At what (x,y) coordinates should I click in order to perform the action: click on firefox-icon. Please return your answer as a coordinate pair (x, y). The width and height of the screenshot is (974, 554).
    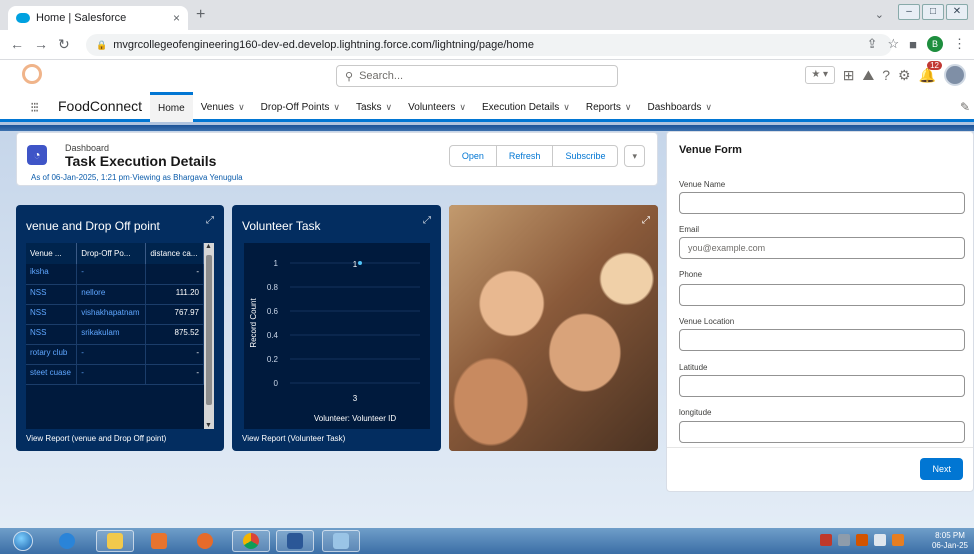
    Looking at the image, I should click on (205, 541).